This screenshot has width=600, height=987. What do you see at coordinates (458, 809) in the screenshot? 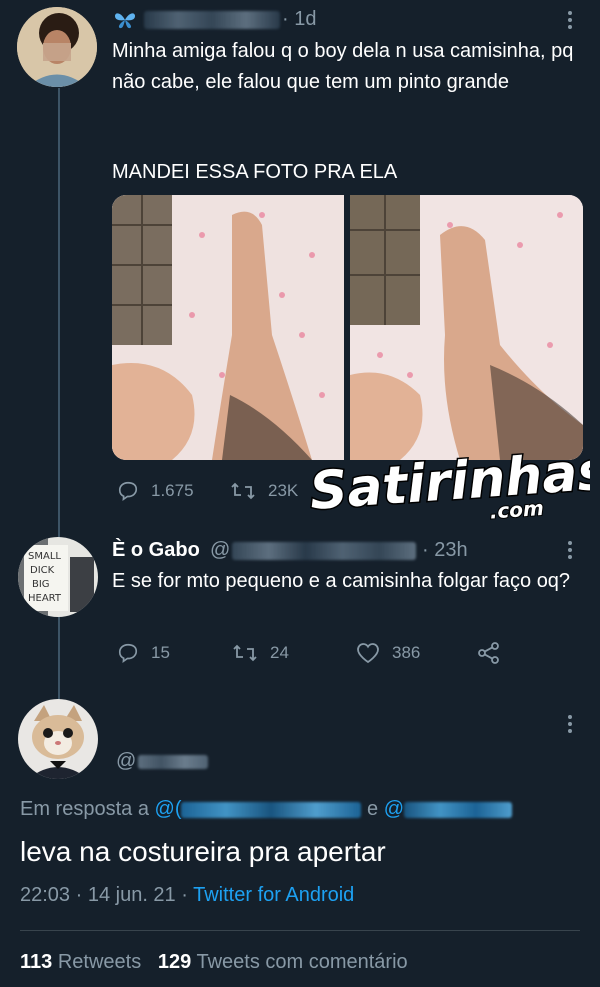
I see `reply-mention-2-blurred` at bounding box center [458, 809].